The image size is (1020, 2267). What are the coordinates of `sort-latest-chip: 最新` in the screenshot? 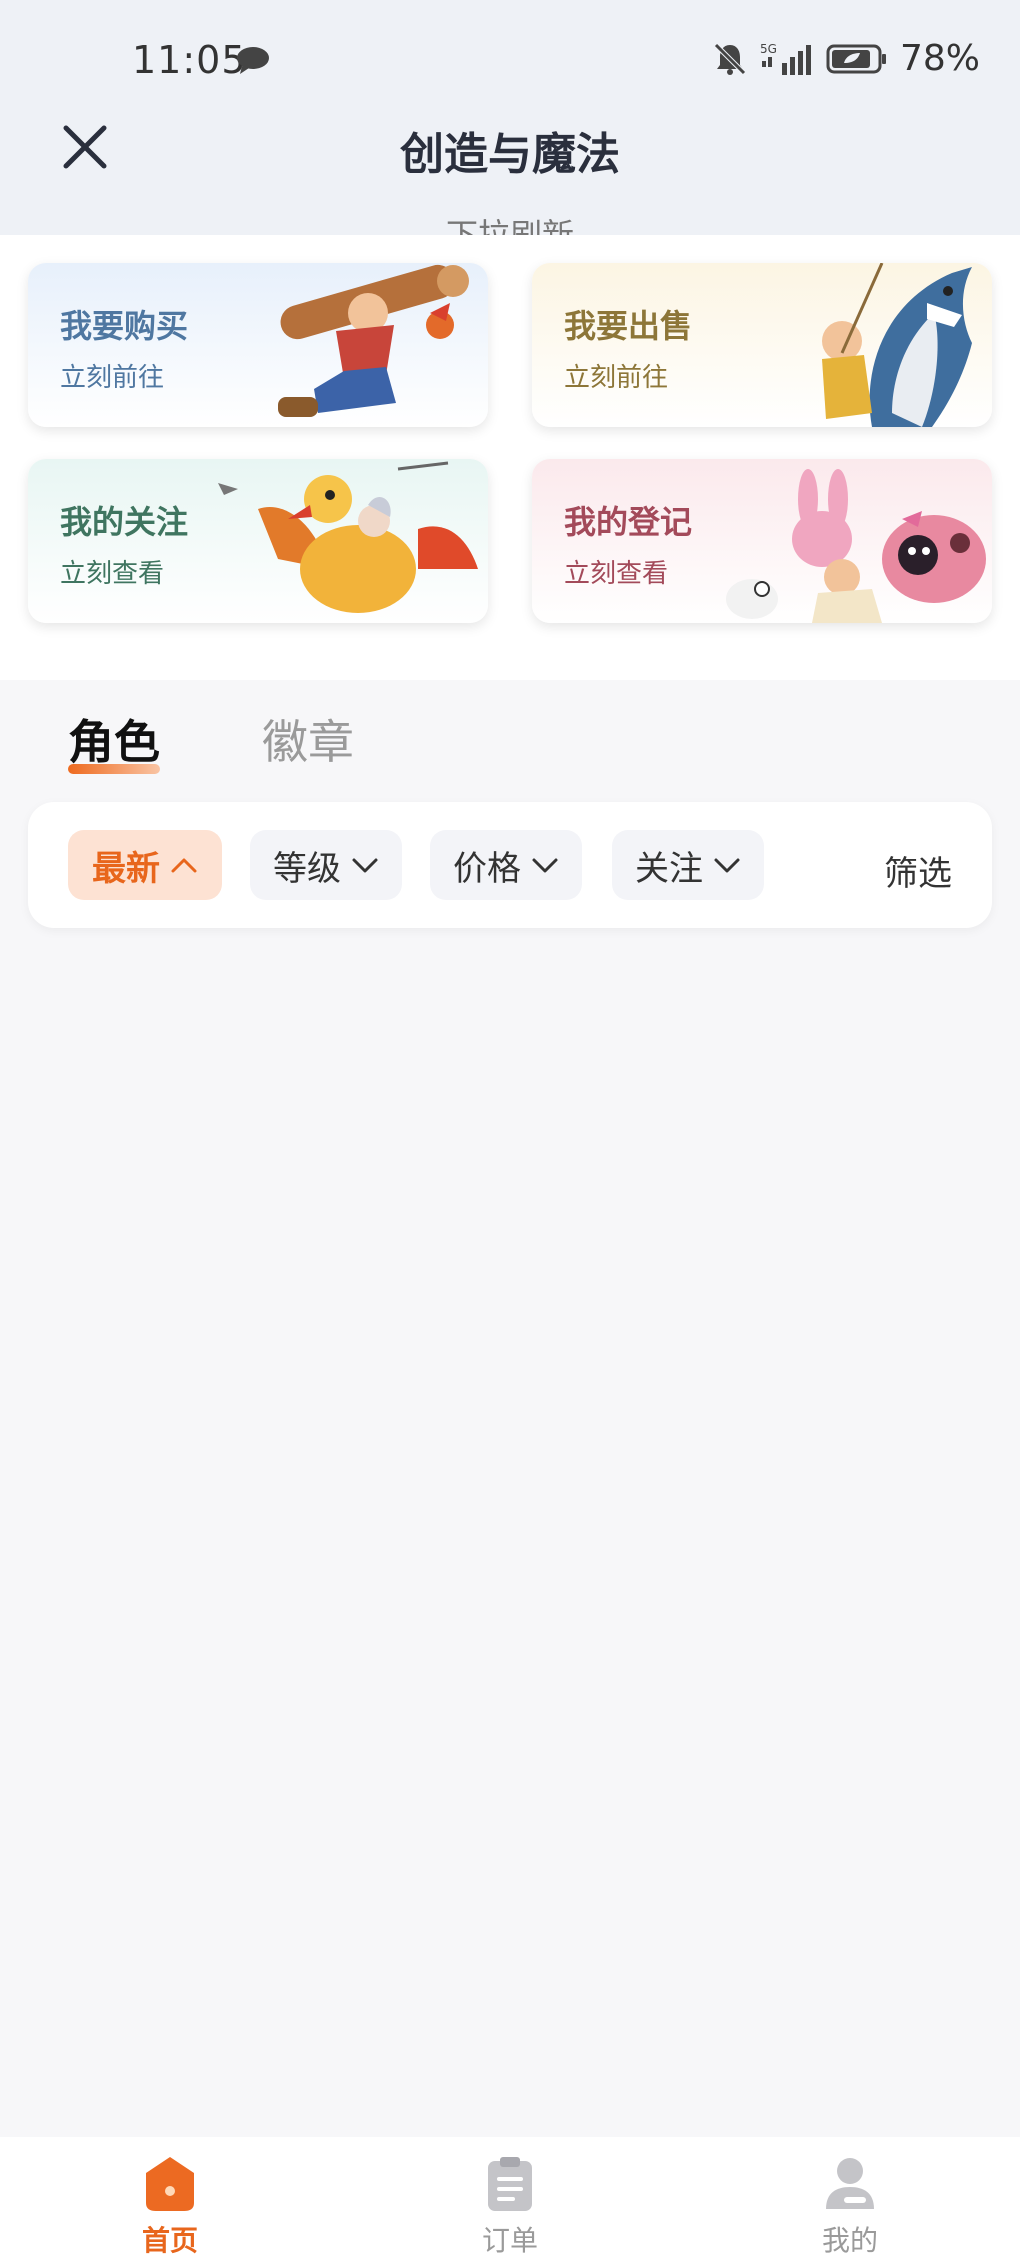 It's located at (145, 865).